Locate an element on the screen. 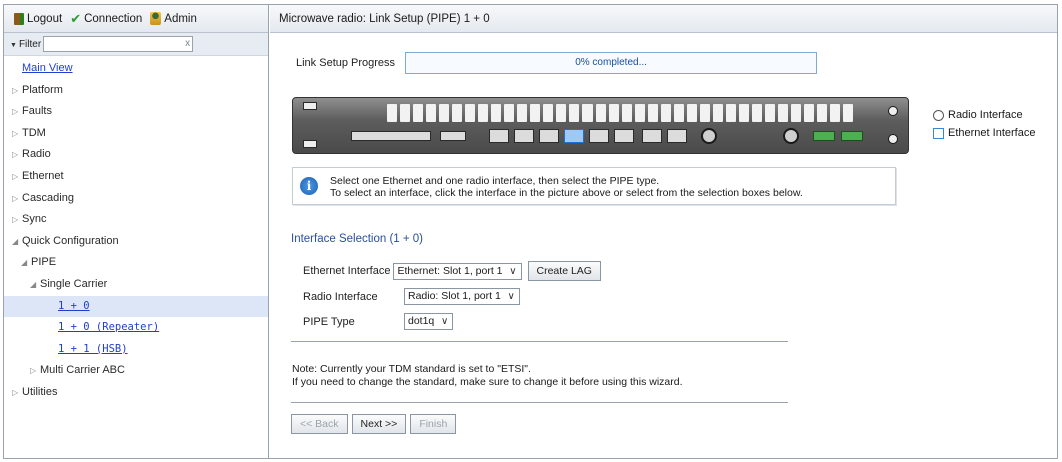 Image resolution: width=1062 pixels, height=462 pixels. connection-link: ✔ Connection is located at coordinates (106, 19).